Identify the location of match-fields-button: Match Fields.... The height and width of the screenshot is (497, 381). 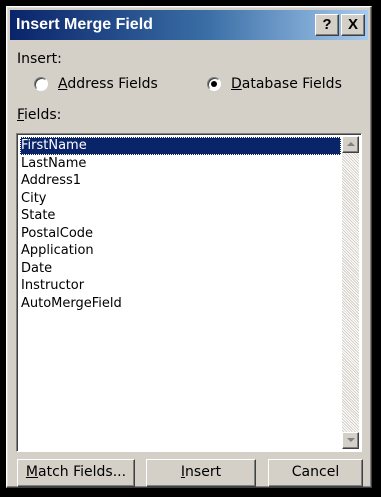
(76, 473).